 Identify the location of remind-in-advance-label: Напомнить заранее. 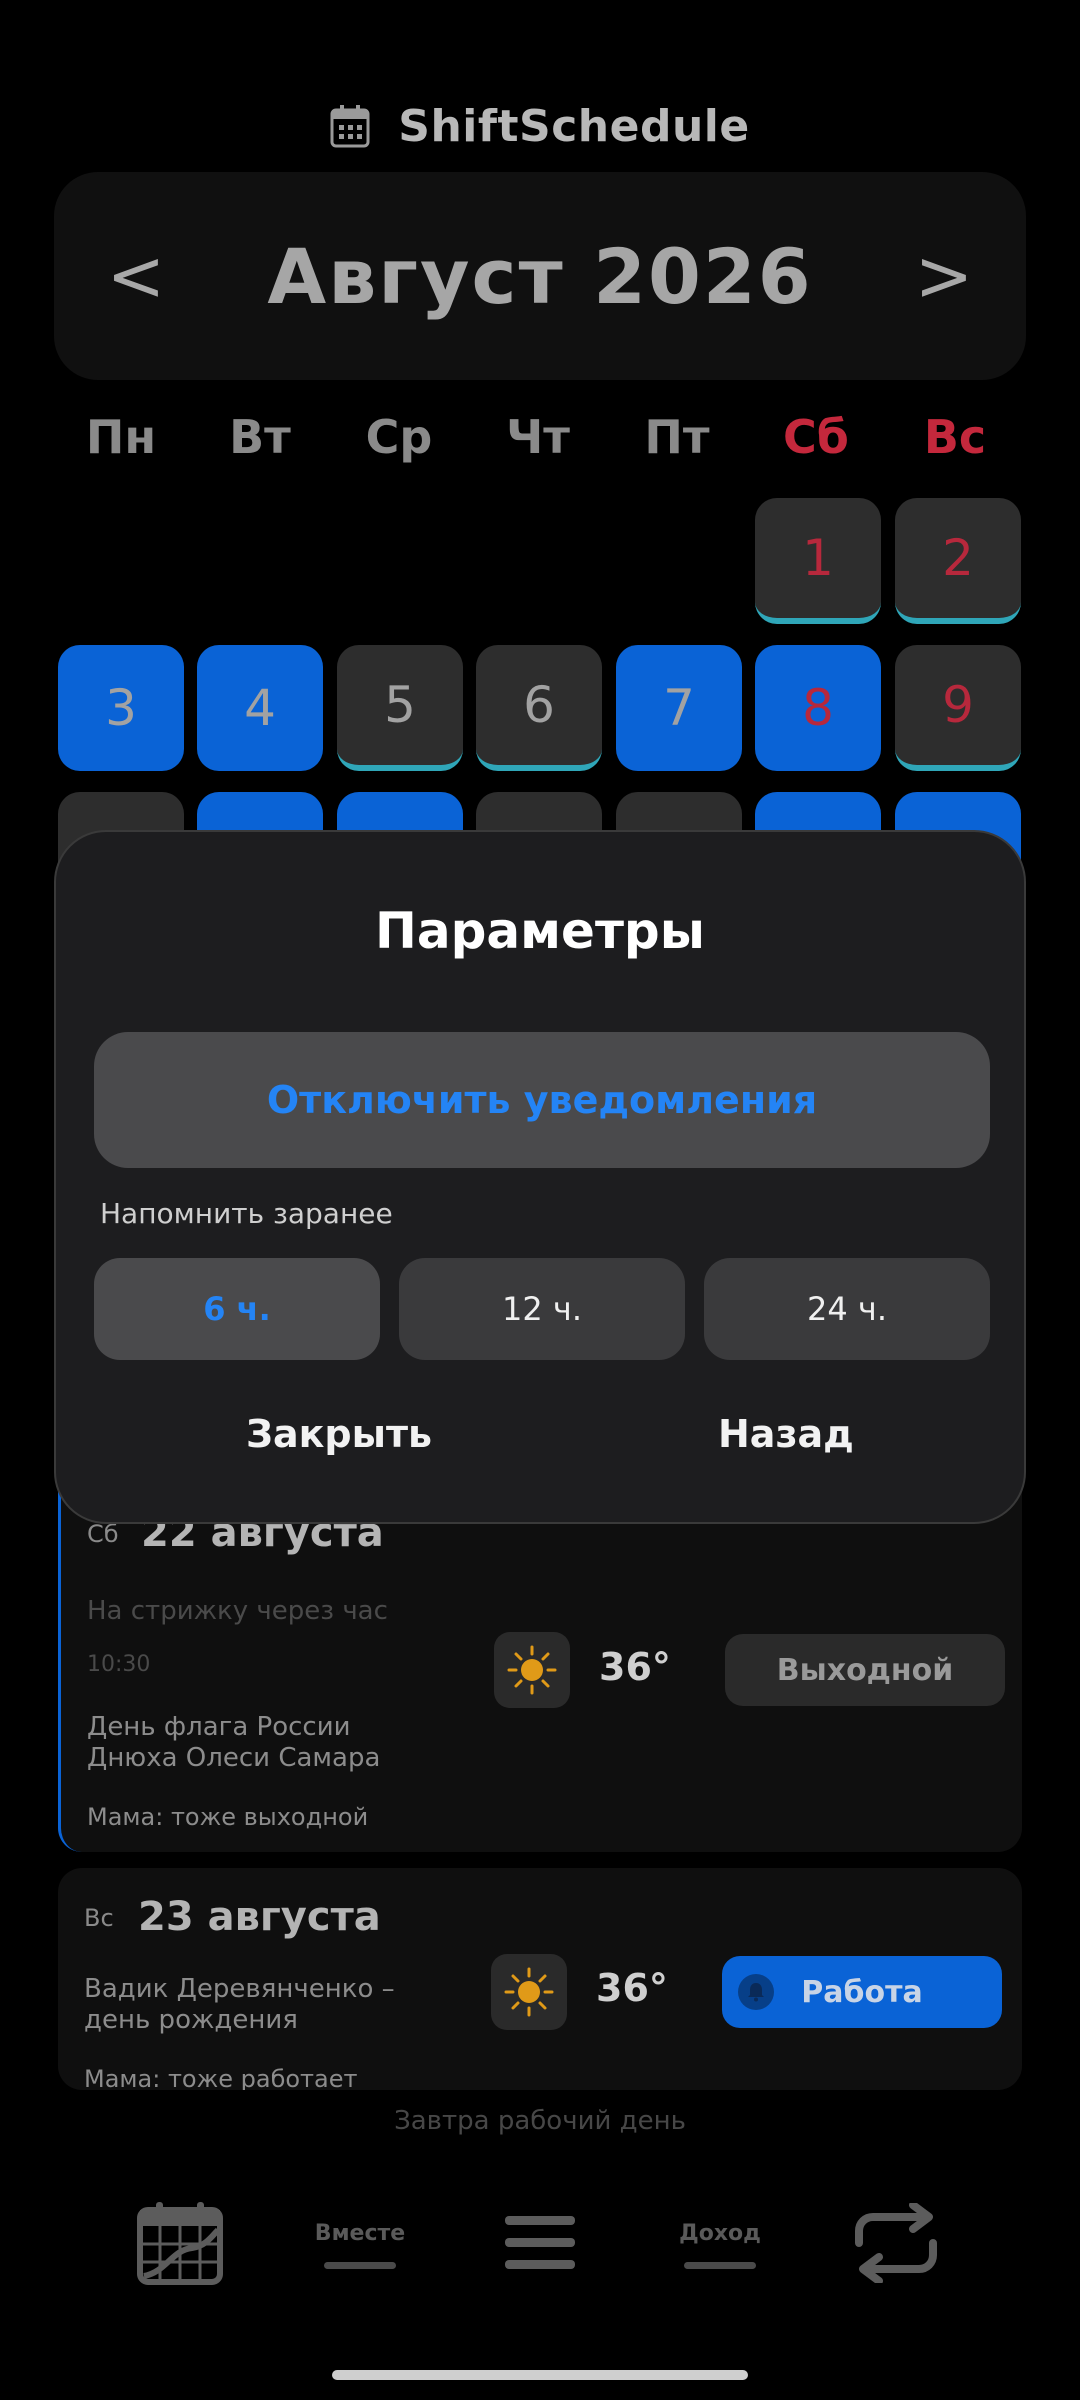
(246, 1213).